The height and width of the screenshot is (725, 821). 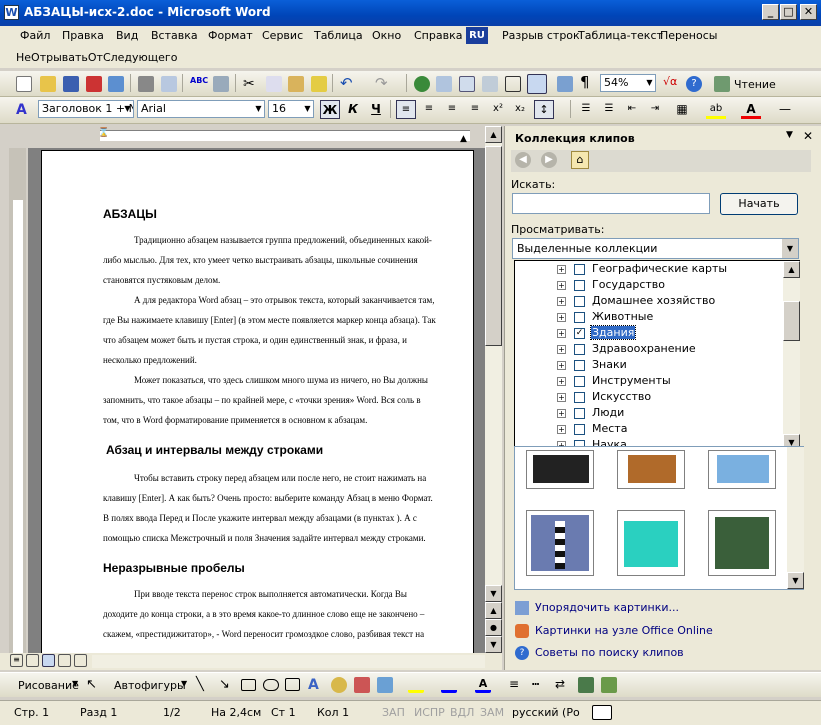 I want to click on show-formatting-icon: ¶, so click(x=588, y=82).